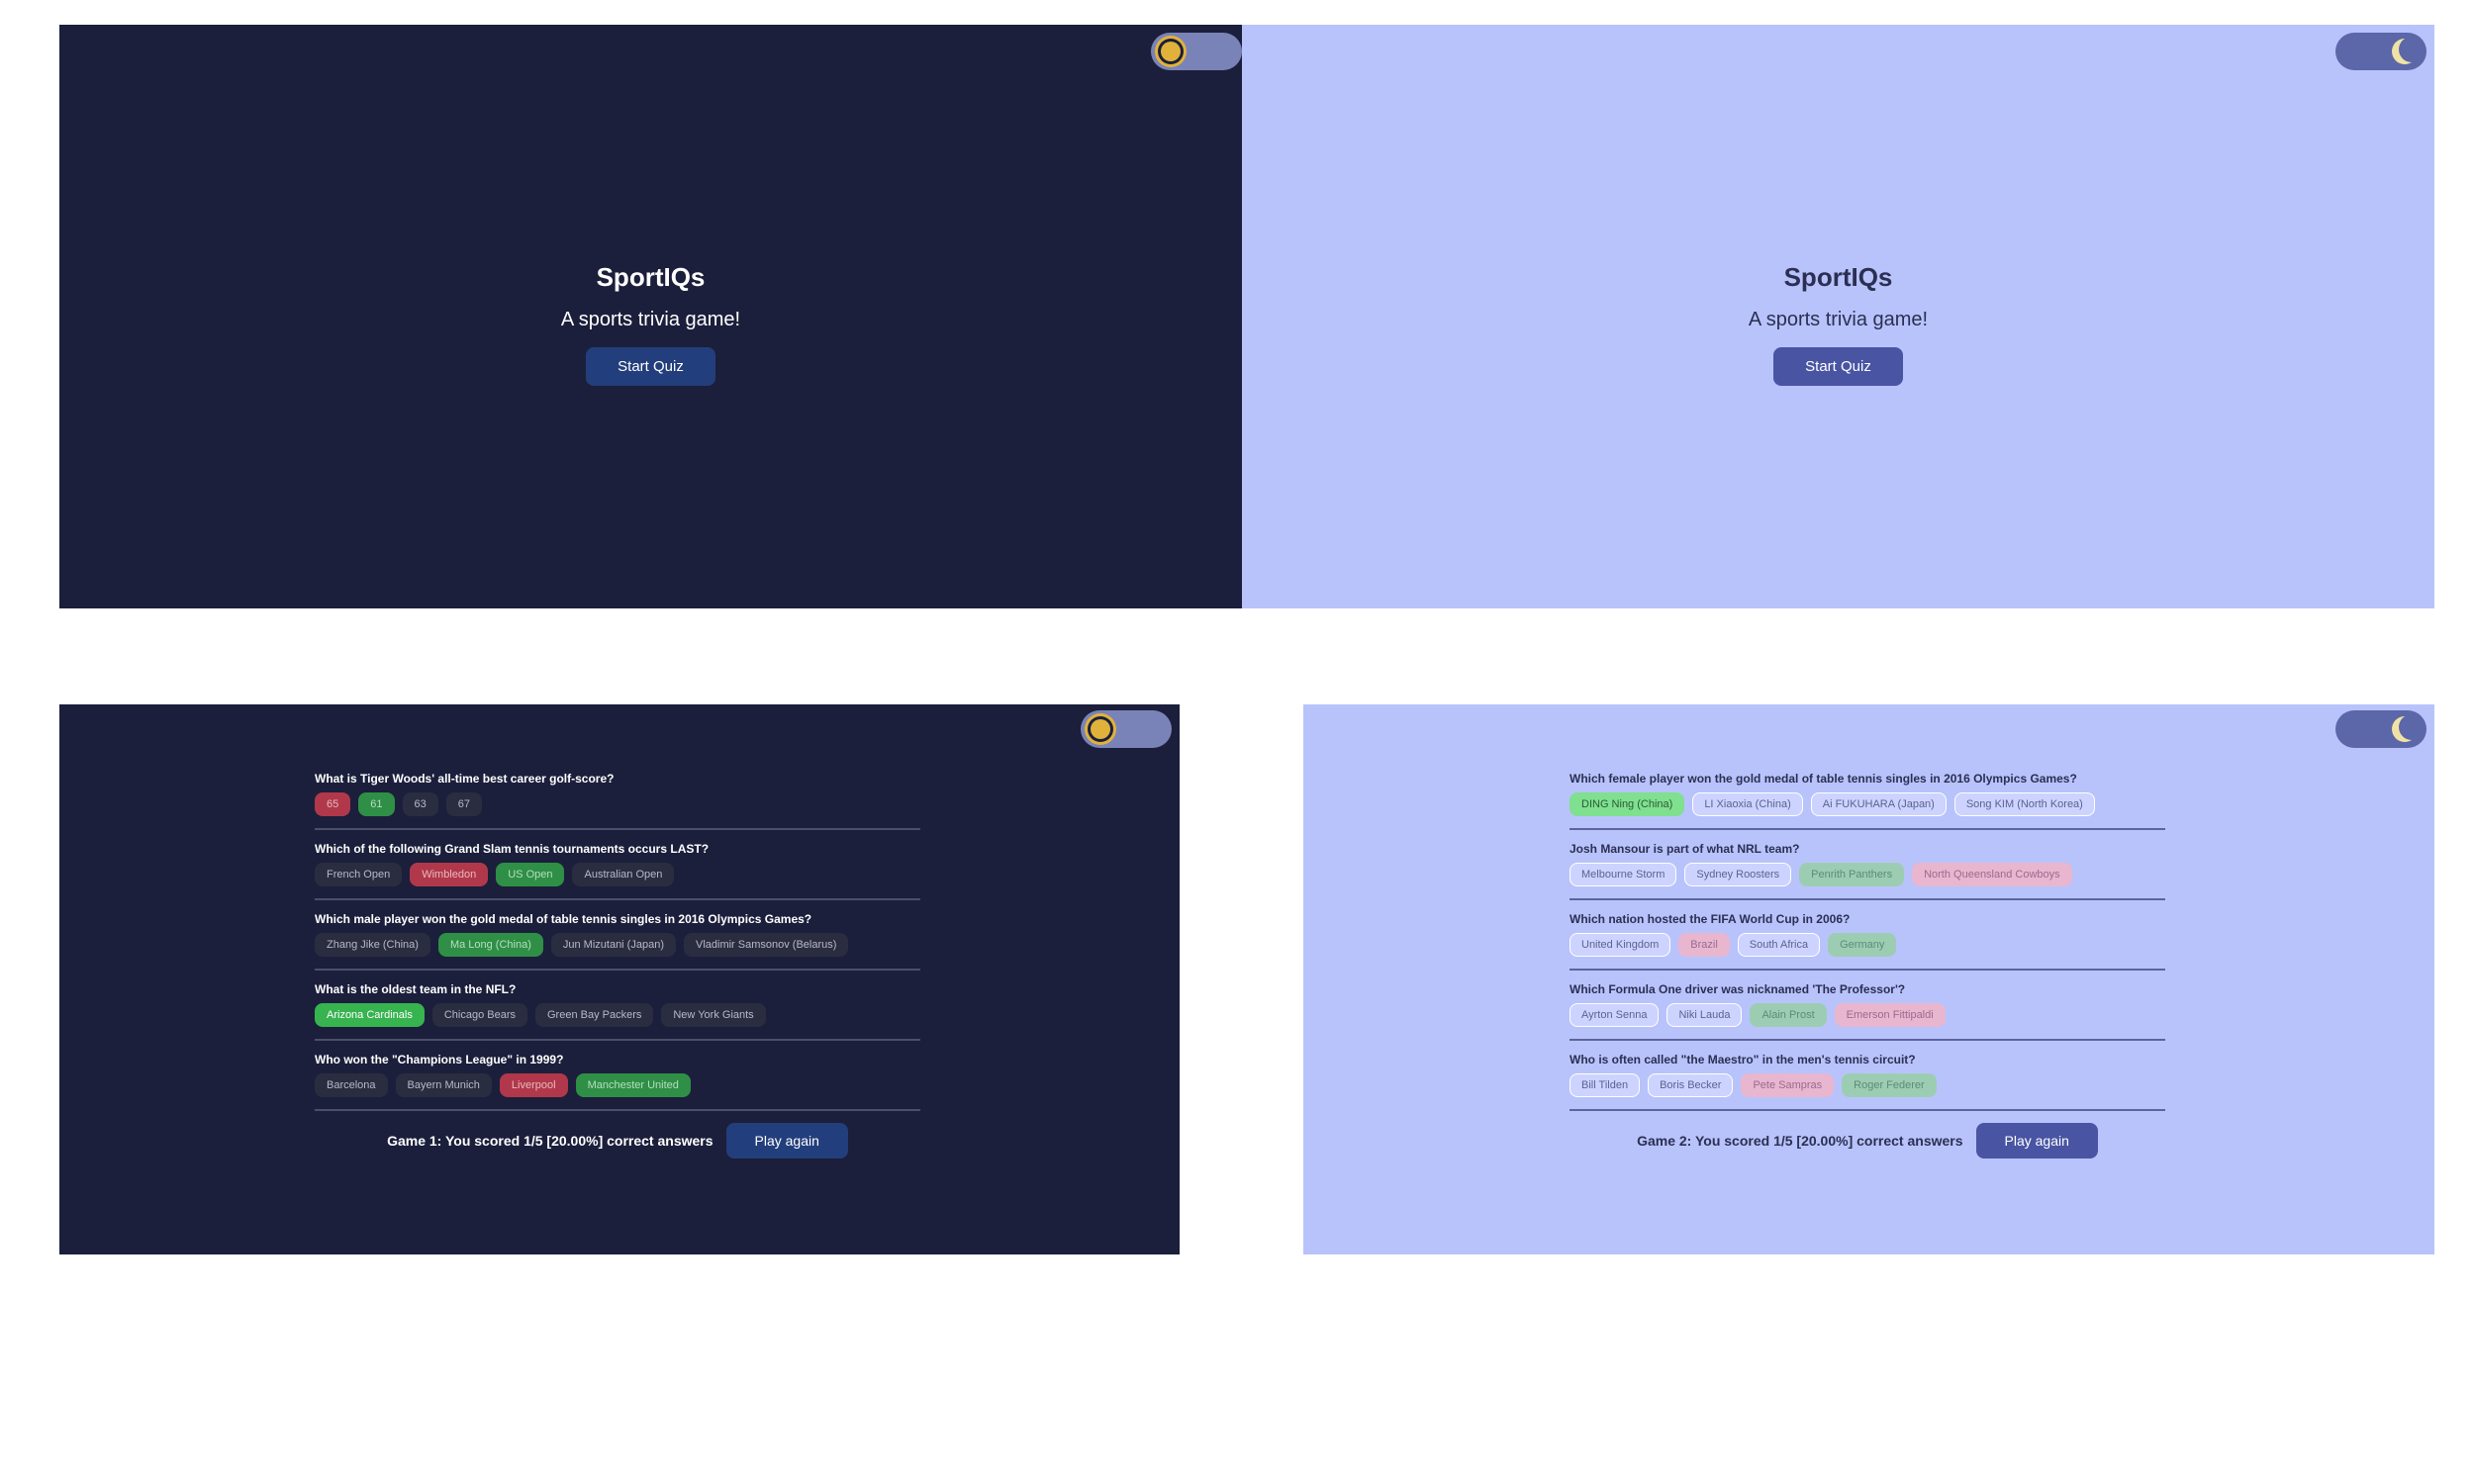 Image resolution: width=2474 pixels, height=1484 pixels. I want to click on answer-option: Wimbledon, so click(449, 874).